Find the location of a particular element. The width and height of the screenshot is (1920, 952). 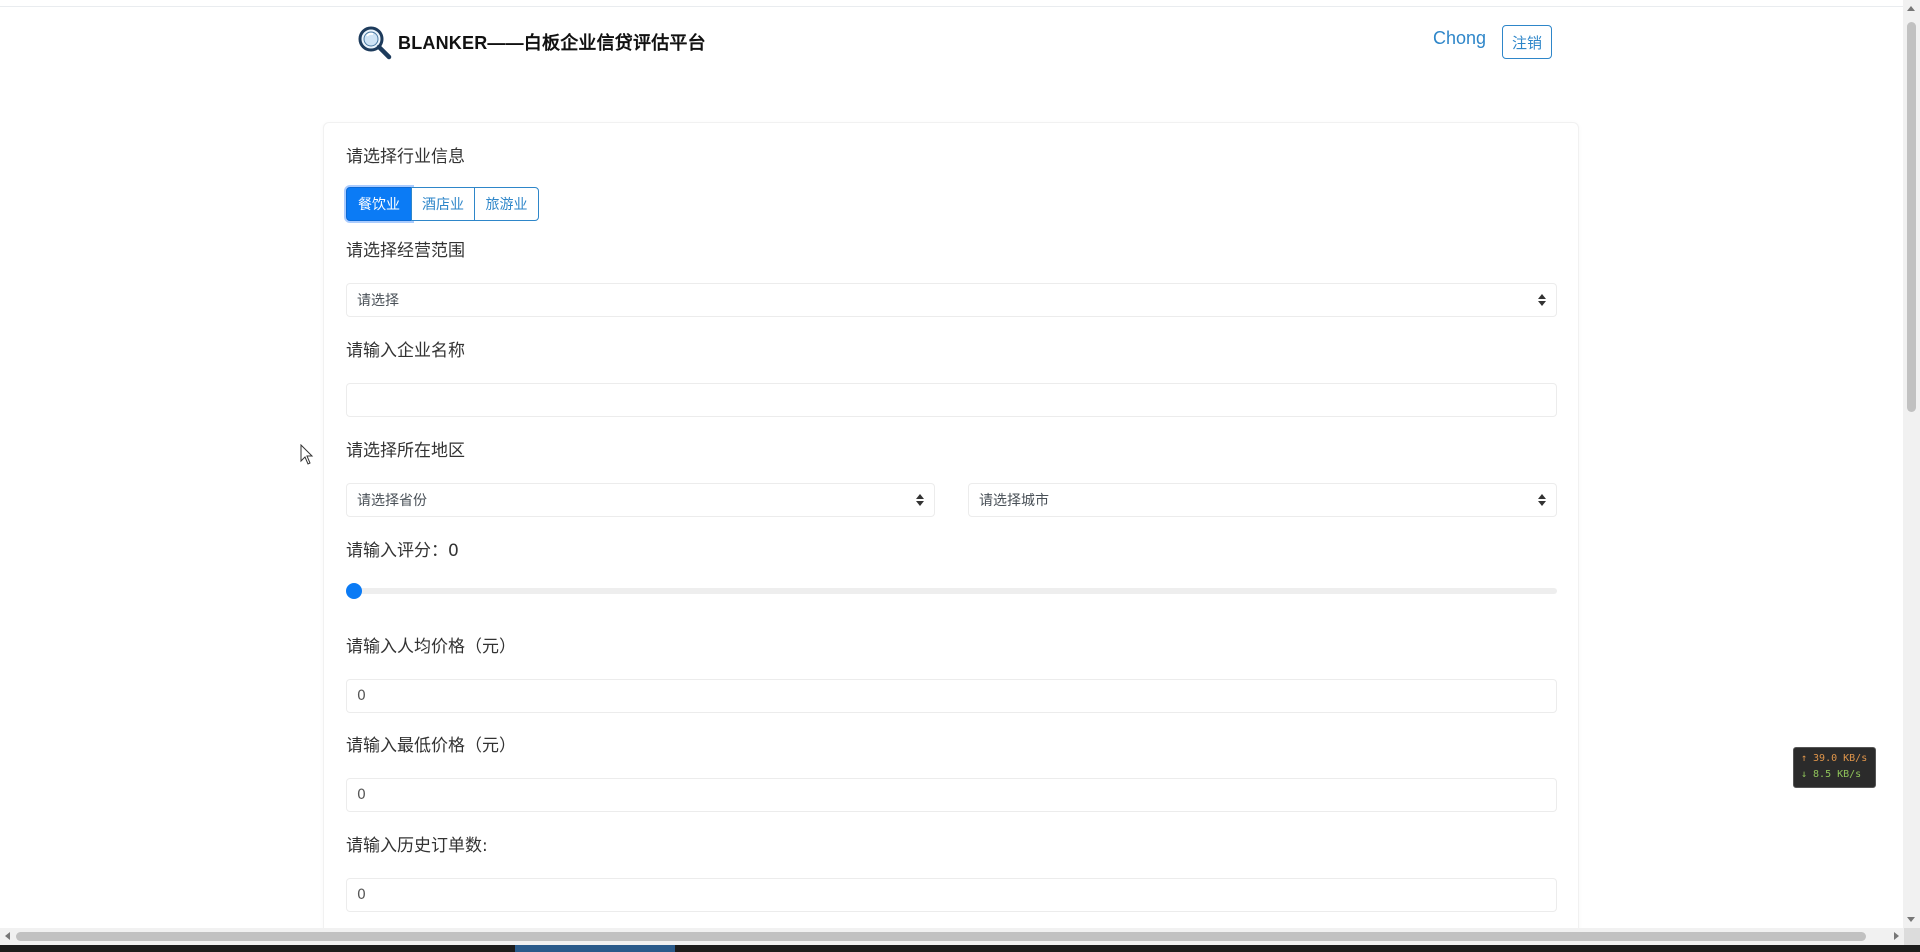

scope-select: 请选择 is located at coordinates (951, 300).